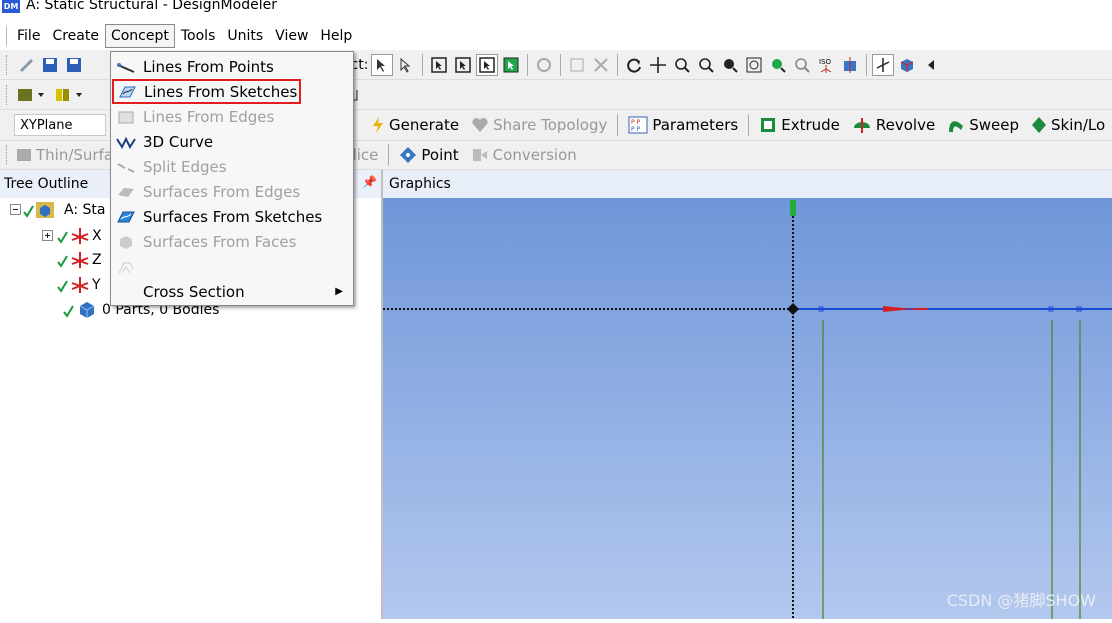 The width and height of the screenshot is (1112, 623). Describe the element at coordinates (683, 125) in the screenshot. I see `parameters-button: P PP P Parameters` at that location.